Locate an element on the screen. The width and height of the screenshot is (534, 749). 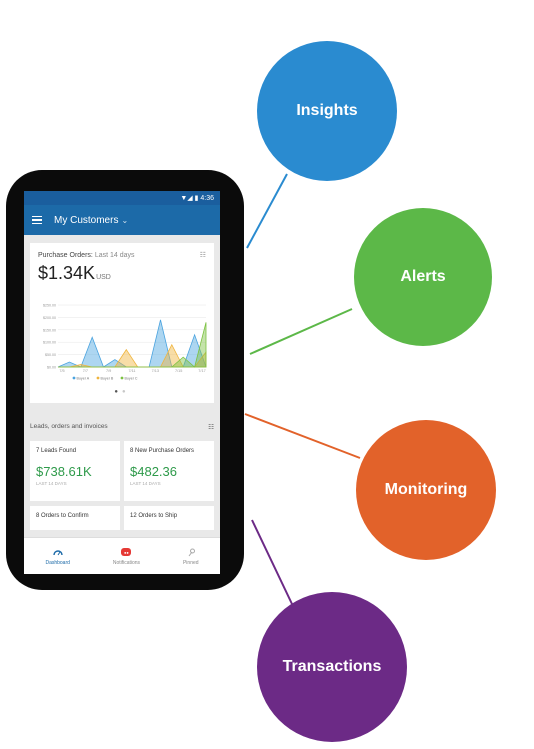
orders-to-ship-tile: 12 Orders to Ship is located at coordinates (169, 518).